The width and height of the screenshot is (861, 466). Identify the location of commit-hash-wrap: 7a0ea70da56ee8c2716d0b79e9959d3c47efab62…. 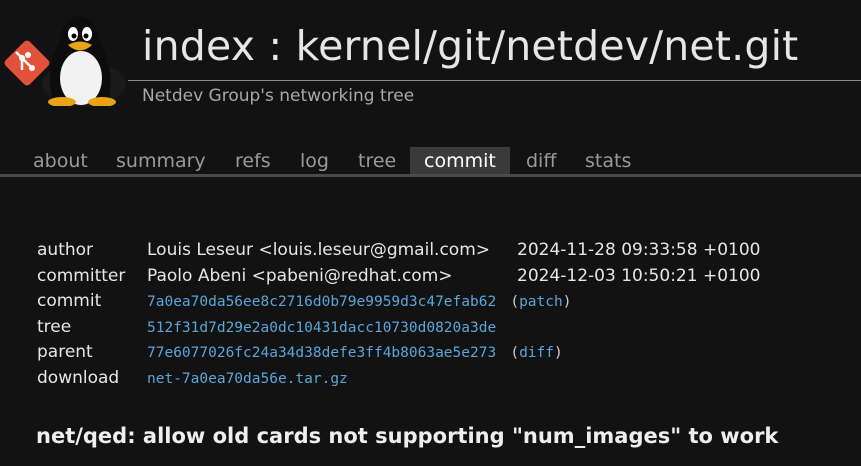
(359, 301).